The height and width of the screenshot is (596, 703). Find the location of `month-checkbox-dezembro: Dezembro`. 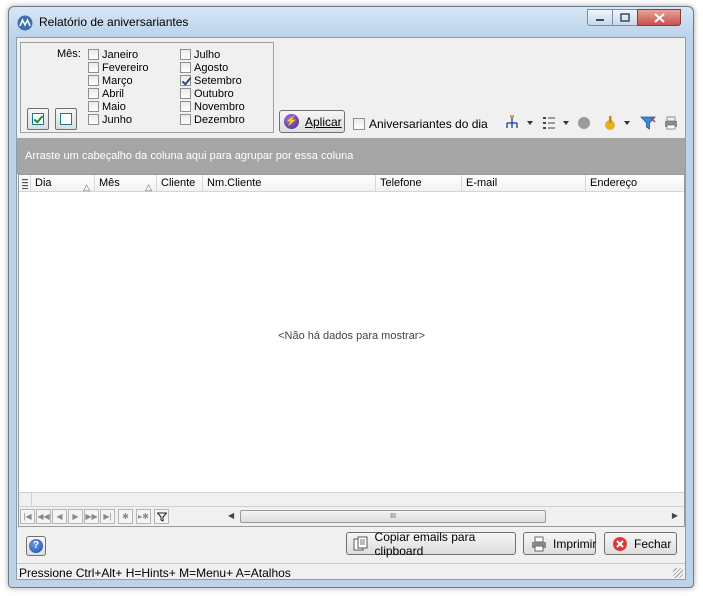

month-checkbox-dezembro: Dezembro is located at coordinates (212, 119).